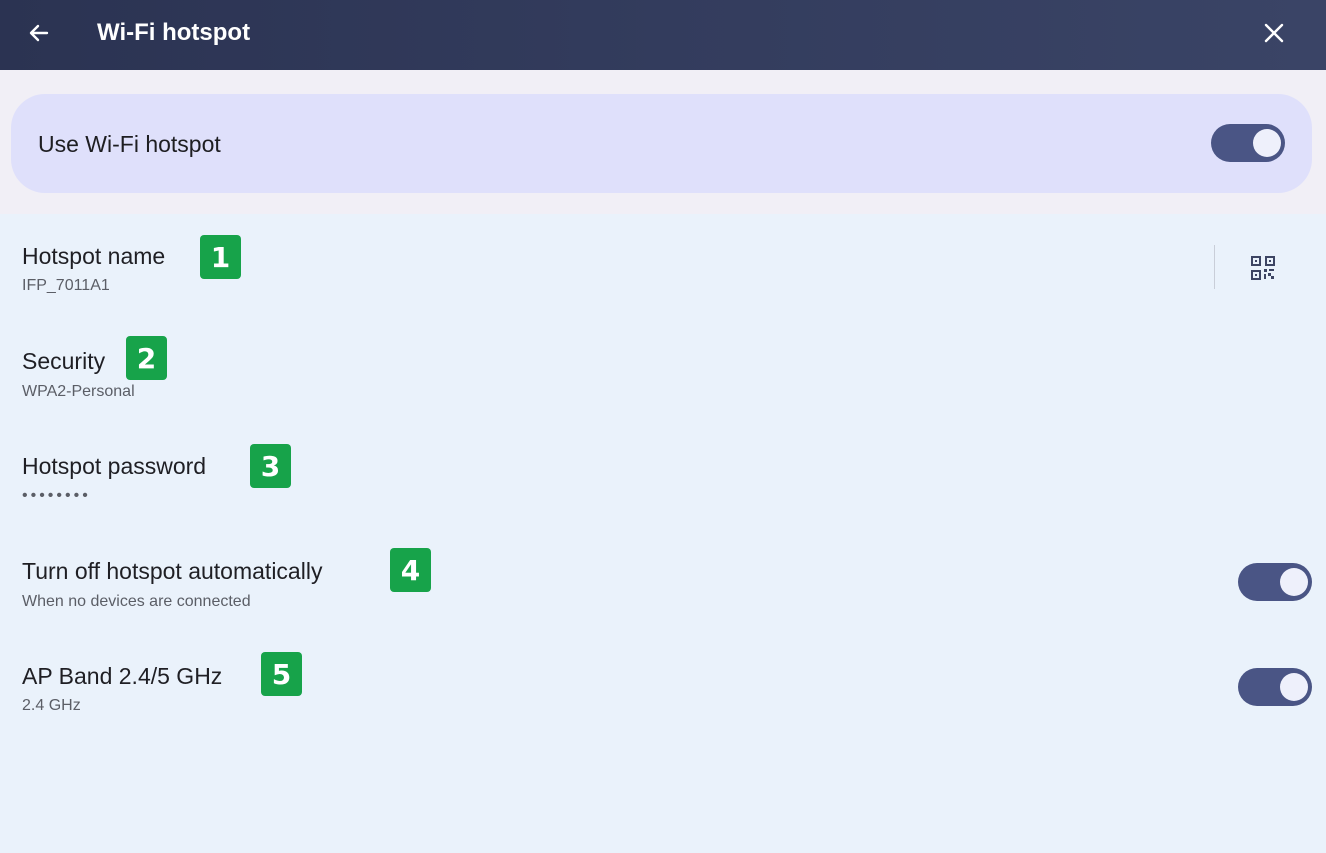  Describe the element at coordinates (64, 361) in the screenshot. I see `security-title: Security` at that location.